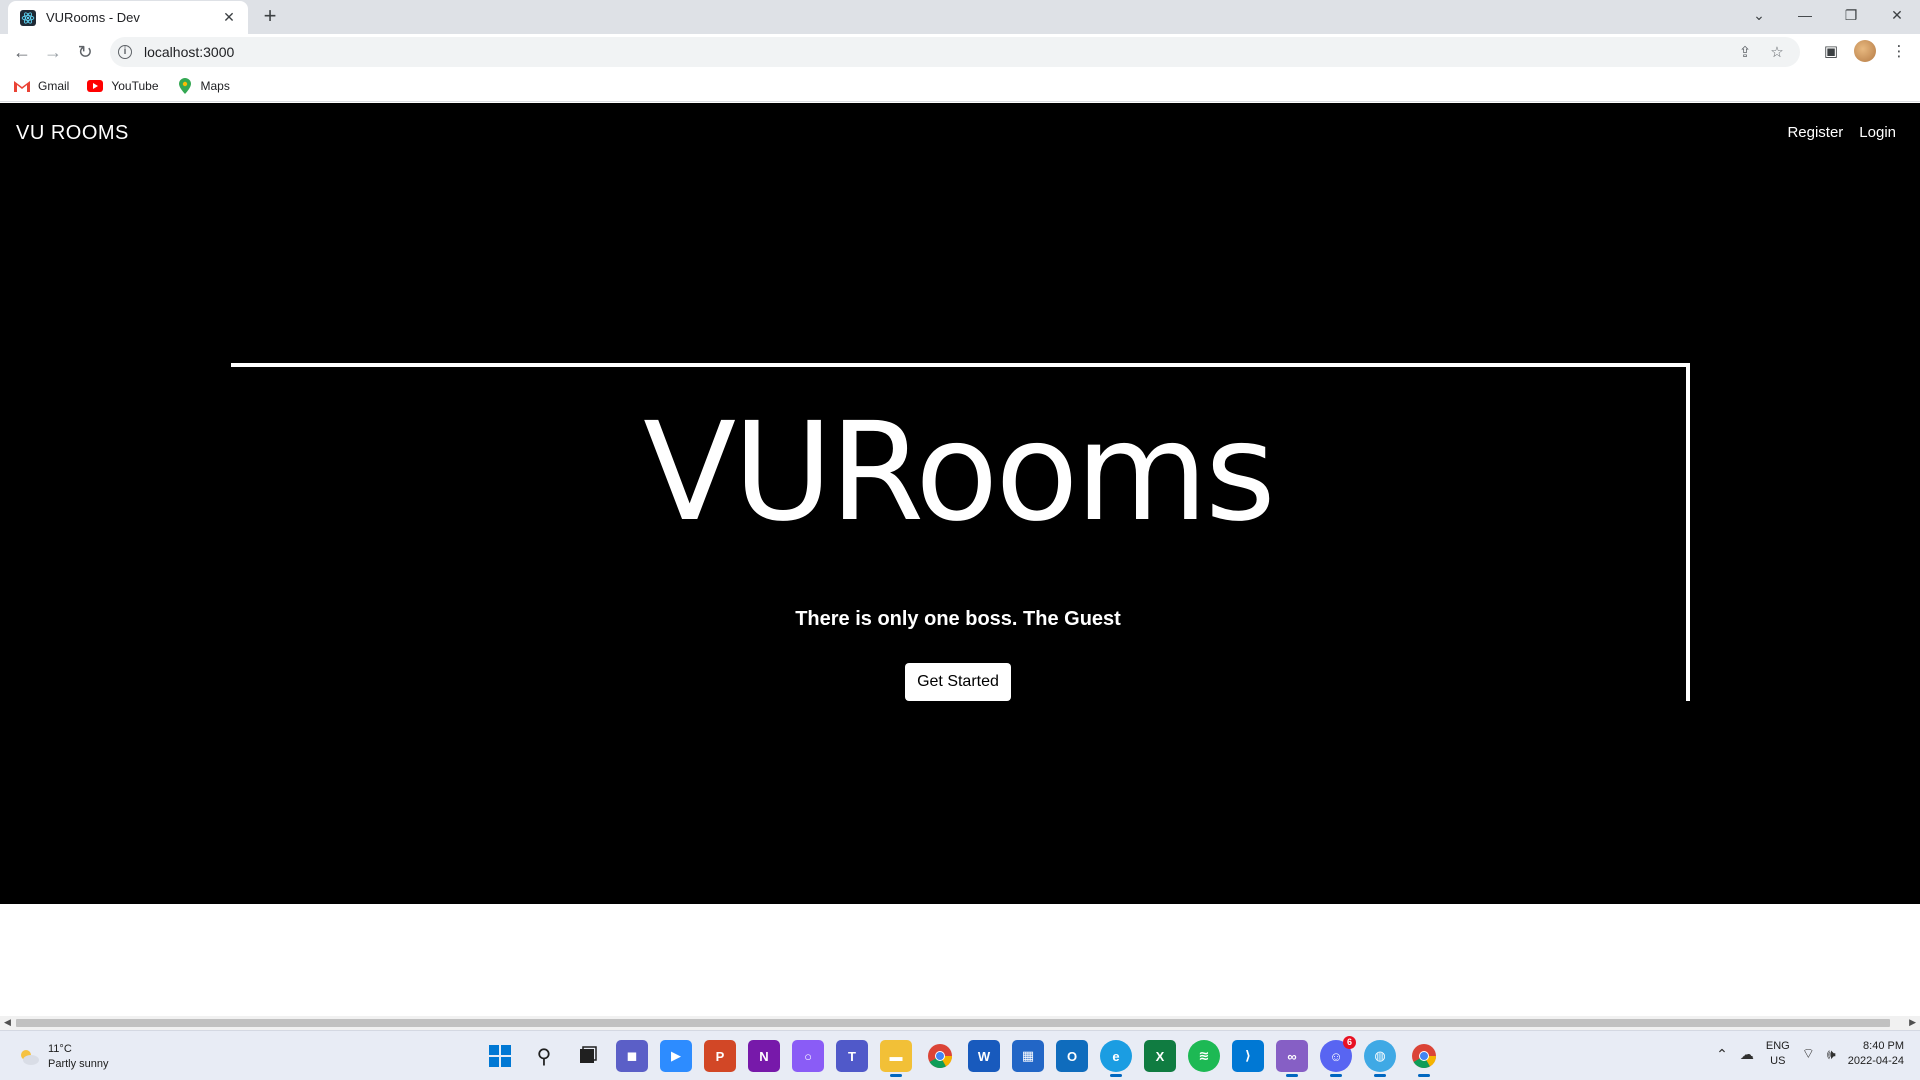 This screenshot has height=1080, width=1920. What do you see at coordinates (1424, 1058) in the screenshot?
I see `chrome-dev-icon` at bounding box center [1424, 1058].